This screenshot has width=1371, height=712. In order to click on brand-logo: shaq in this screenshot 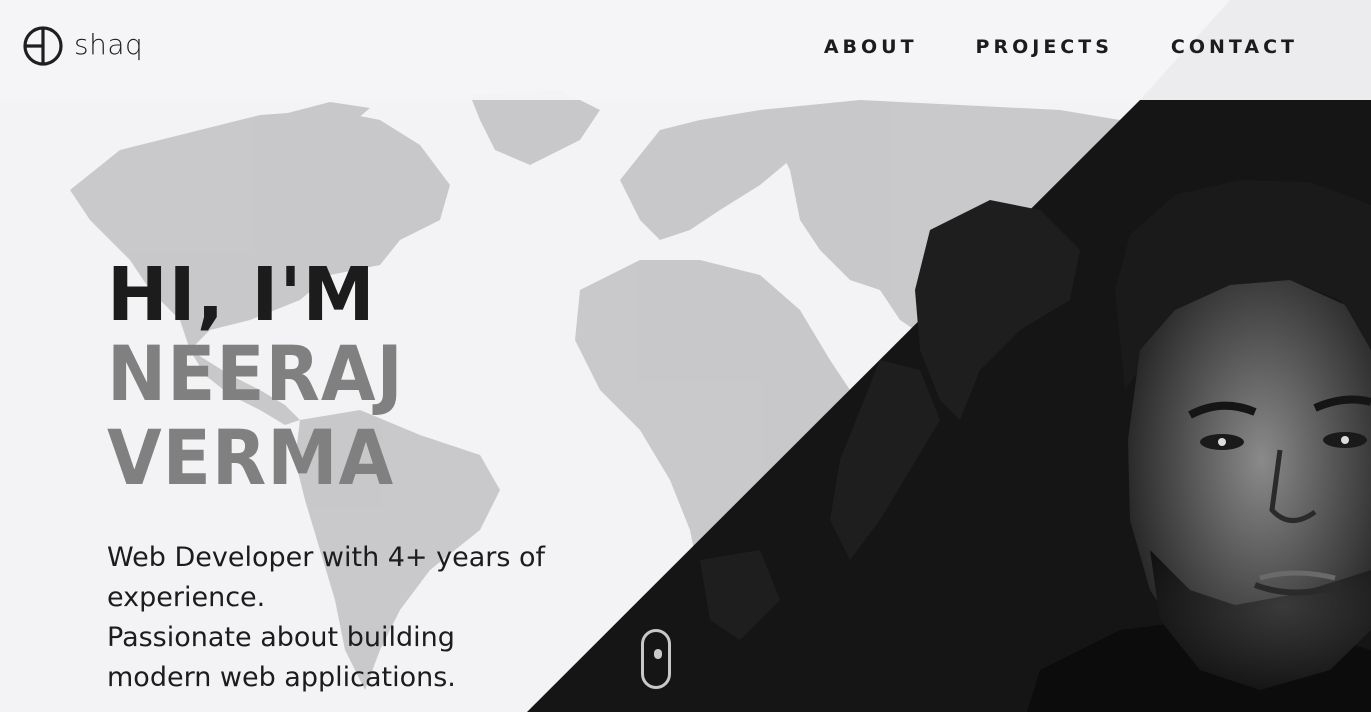, I will do `click(82, 46)`.